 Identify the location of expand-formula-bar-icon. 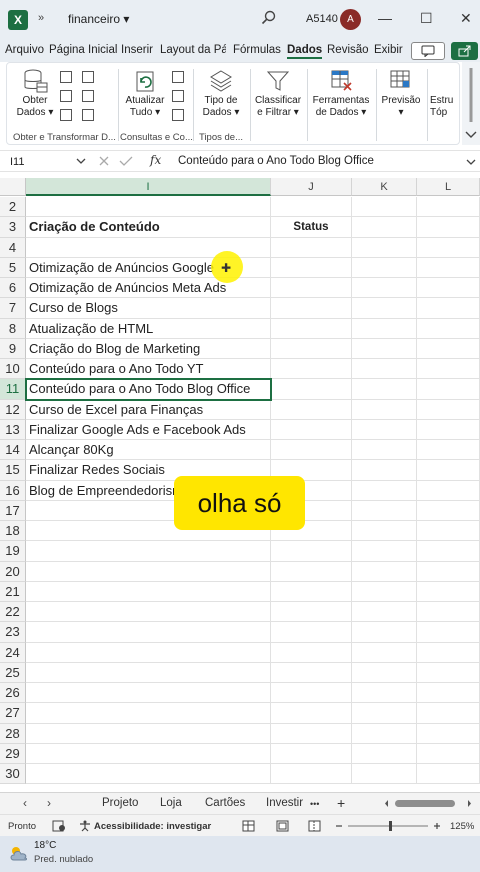
(471, 163).